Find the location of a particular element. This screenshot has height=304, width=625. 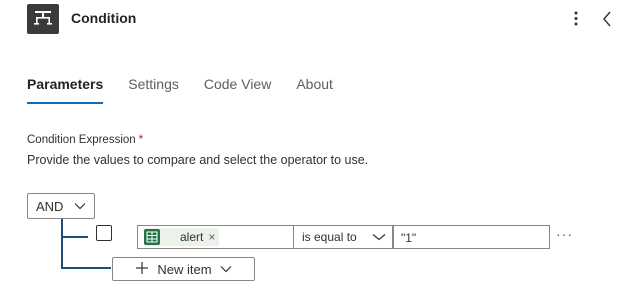

row-more-options-icon: ··· is located at coordinates (564, 234).